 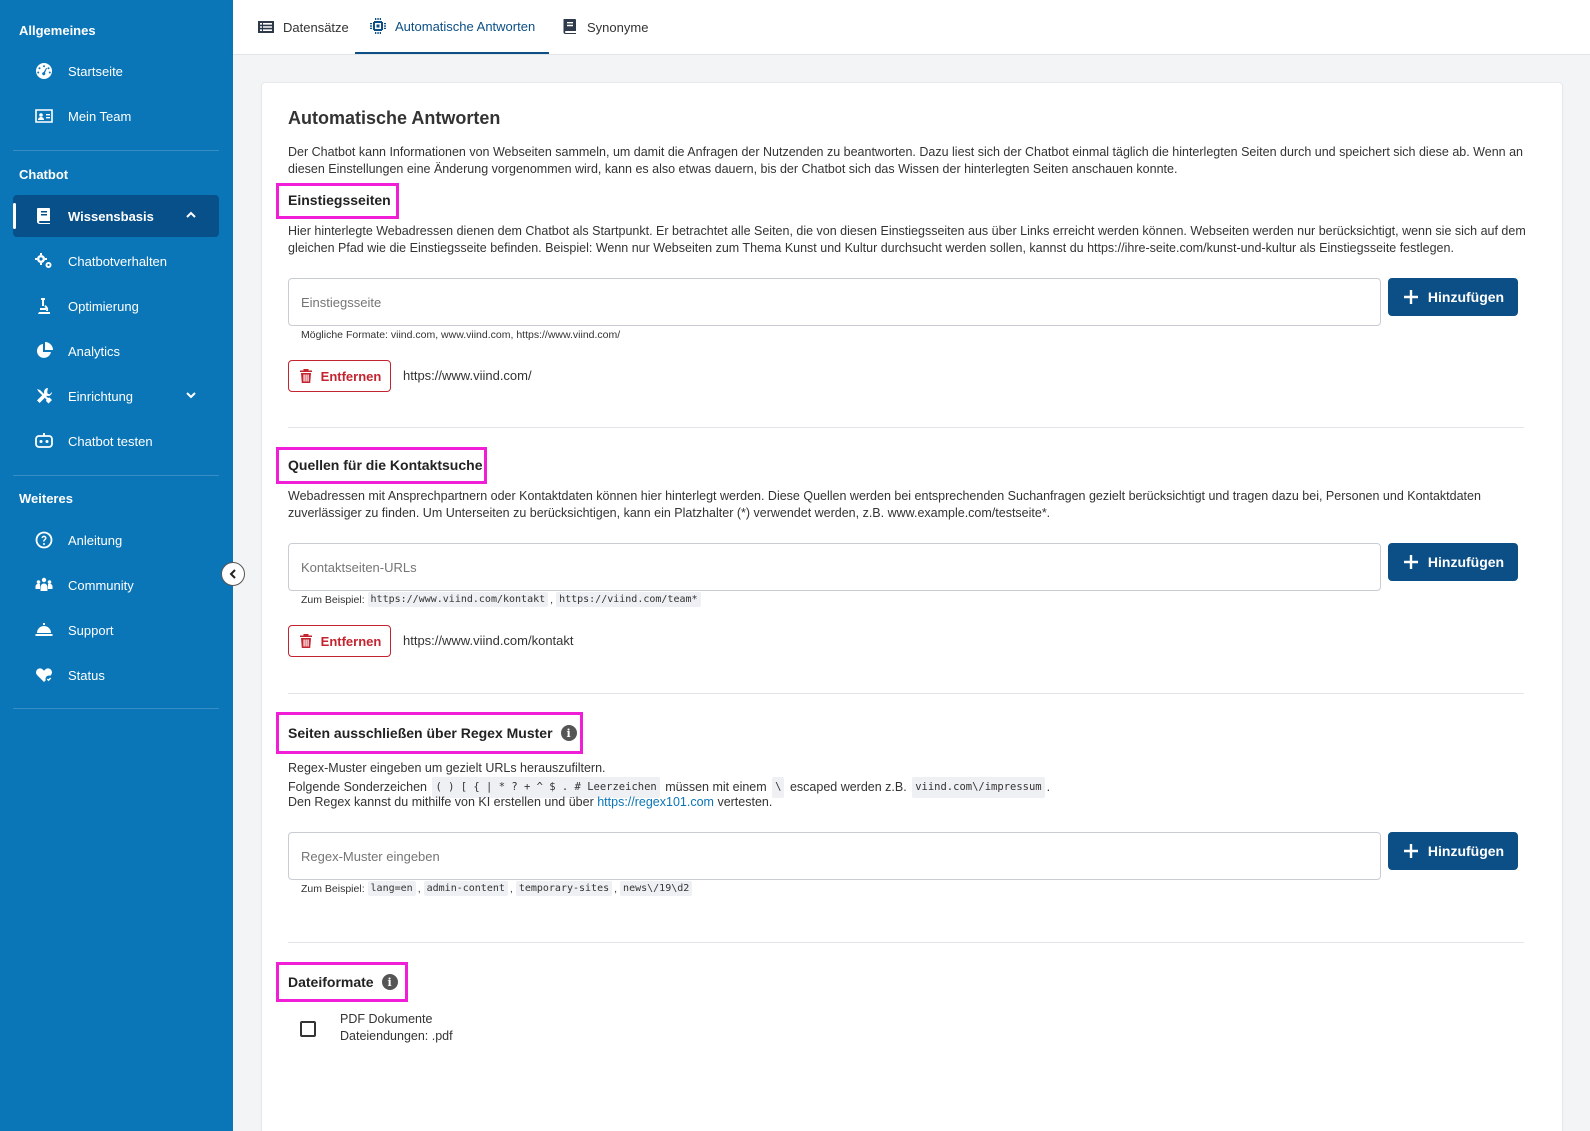 What do you see at coordinates (394, 118) in the screenshot?
I see `page-title: Automatische Antworten` at bounding box center [394, 118].